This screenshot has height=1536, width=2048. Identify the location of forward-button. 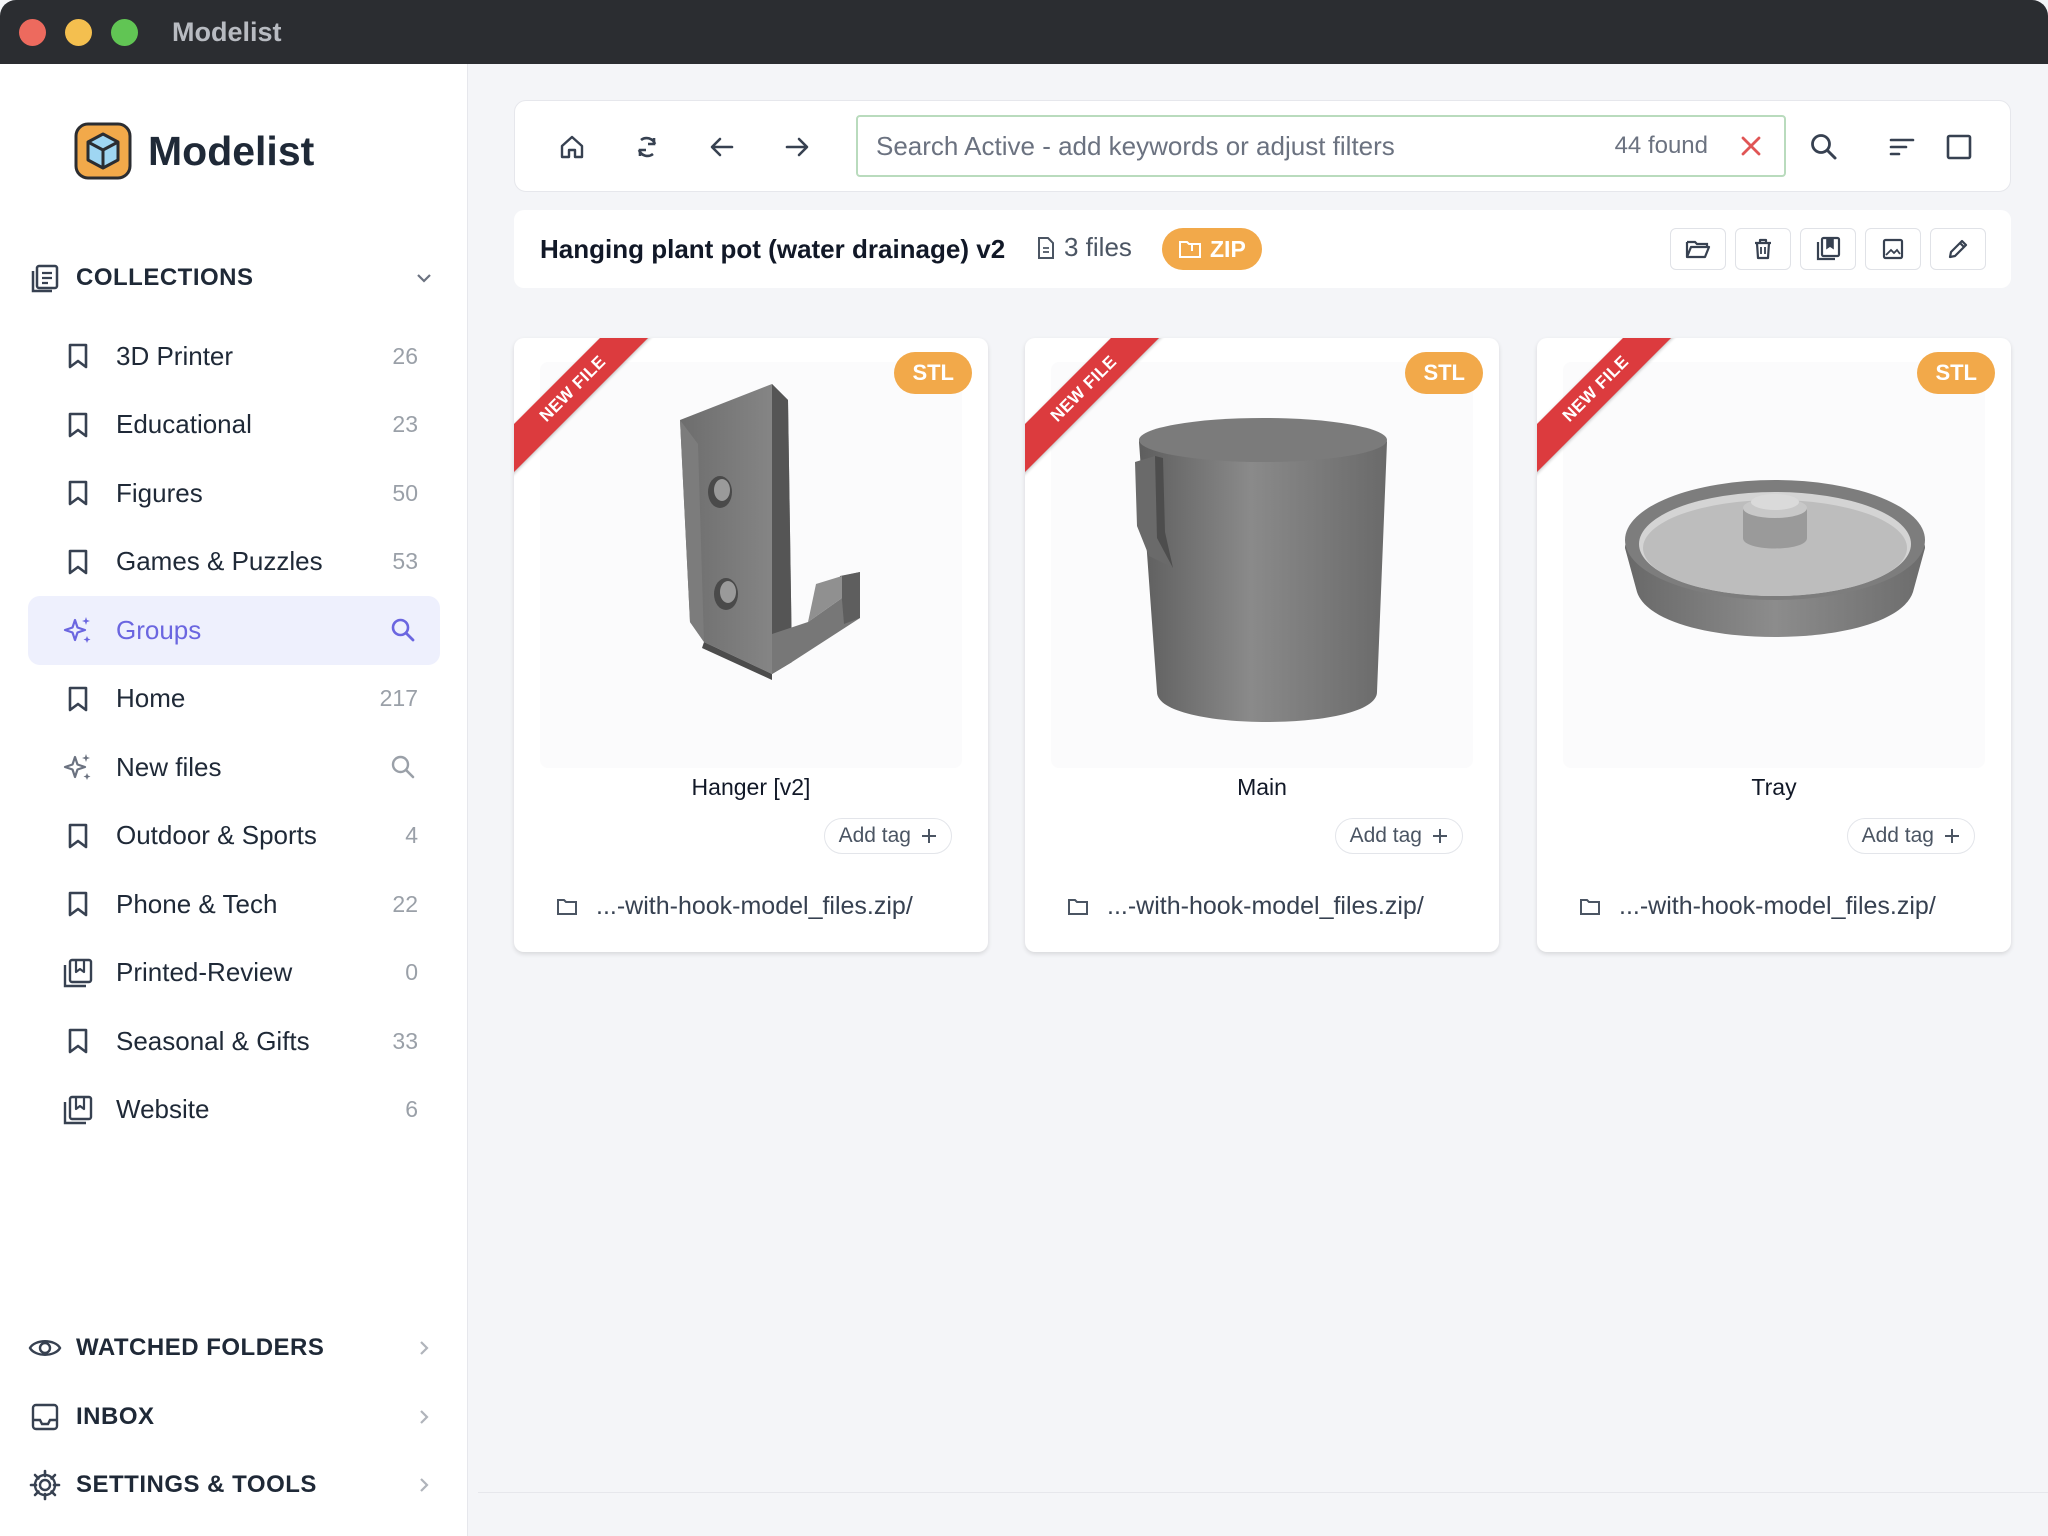
(797, 147).